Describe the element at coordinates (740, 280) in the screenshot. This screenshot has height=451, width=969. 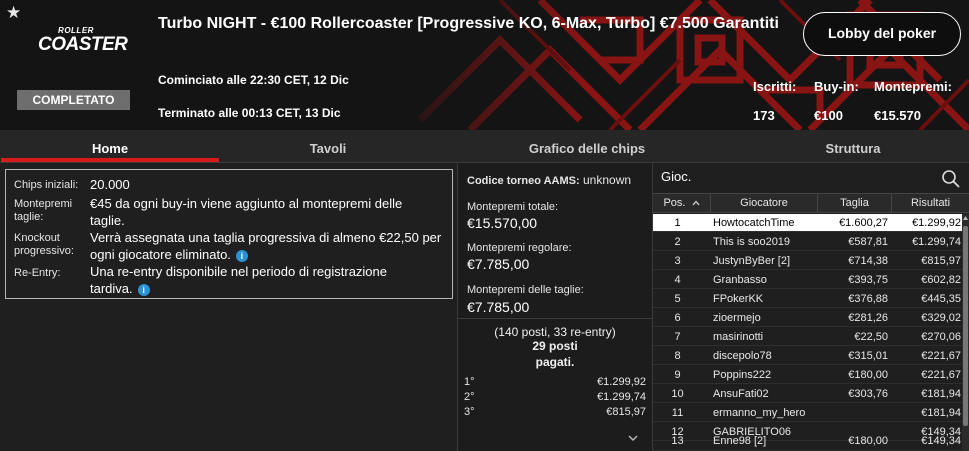
I see `row-player-name: Granbasso` at that location.